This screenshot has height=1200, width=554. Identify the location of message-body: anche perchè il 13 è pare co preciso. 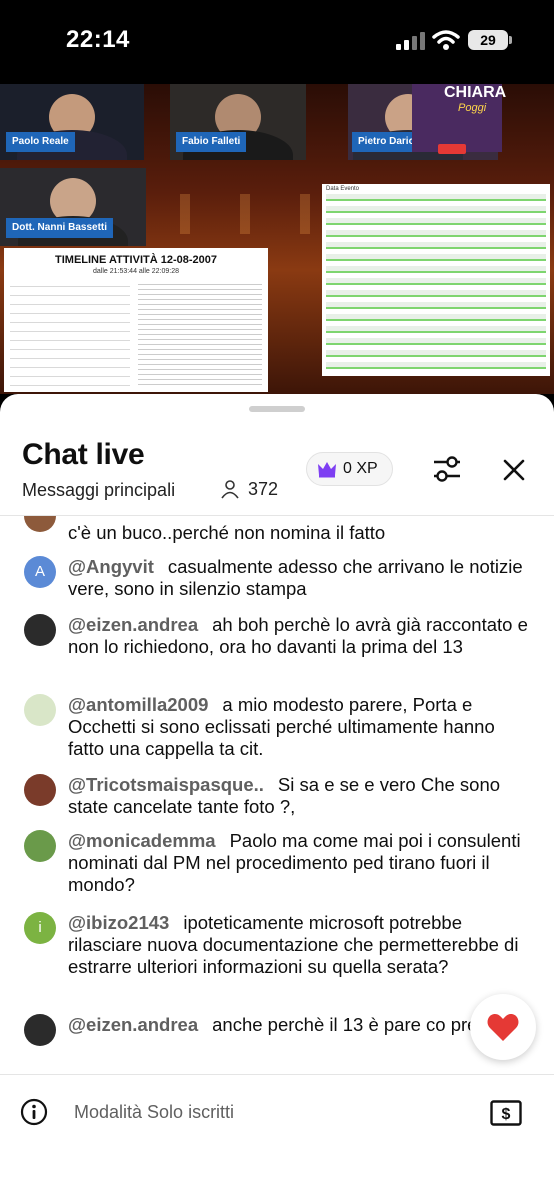
(361, 1024).